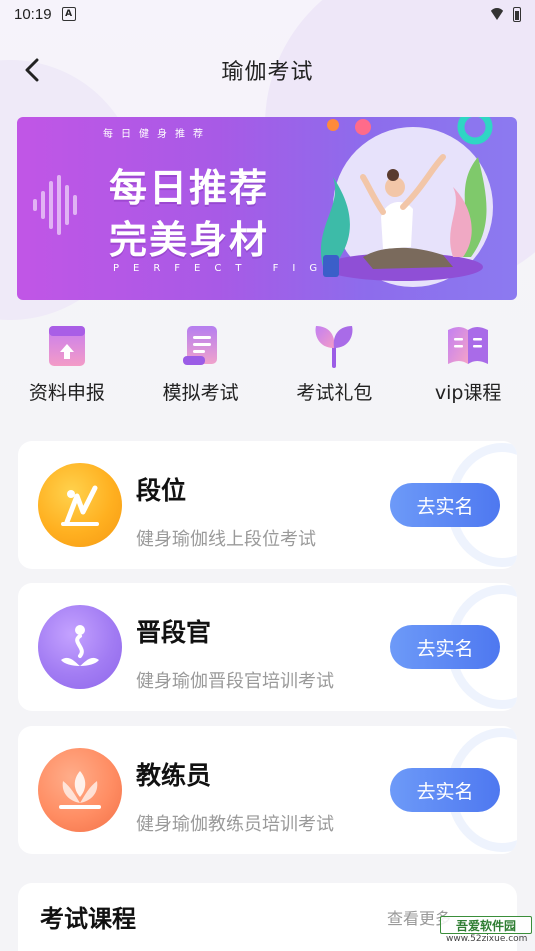 The height and width of the screenshot is (951, 535). Describe the element at coordinates (189, 188) in the screenshot. I see `banner-headline-1: 每日推荐` at that location.